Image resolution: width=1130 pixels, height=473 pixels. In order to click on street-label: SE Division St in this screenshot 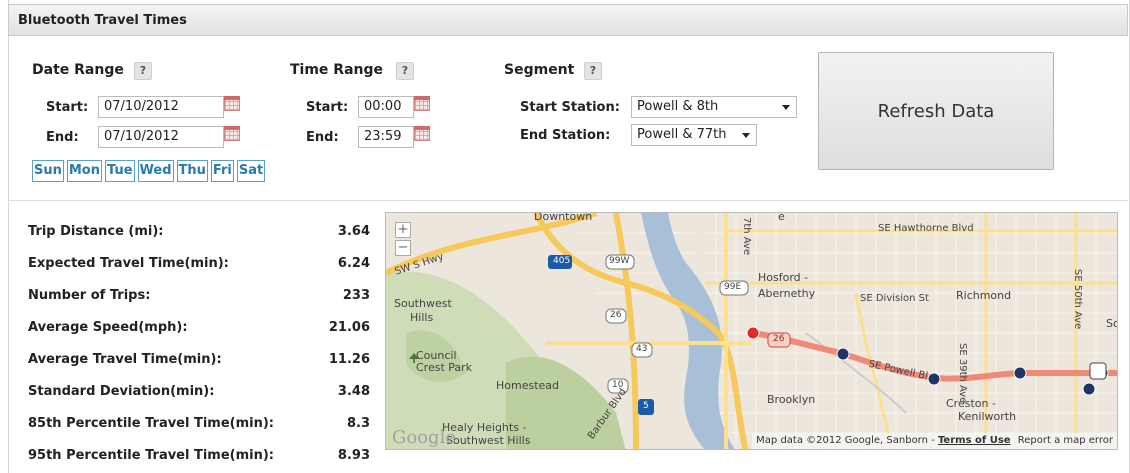, I will do `click(894, 298)`.